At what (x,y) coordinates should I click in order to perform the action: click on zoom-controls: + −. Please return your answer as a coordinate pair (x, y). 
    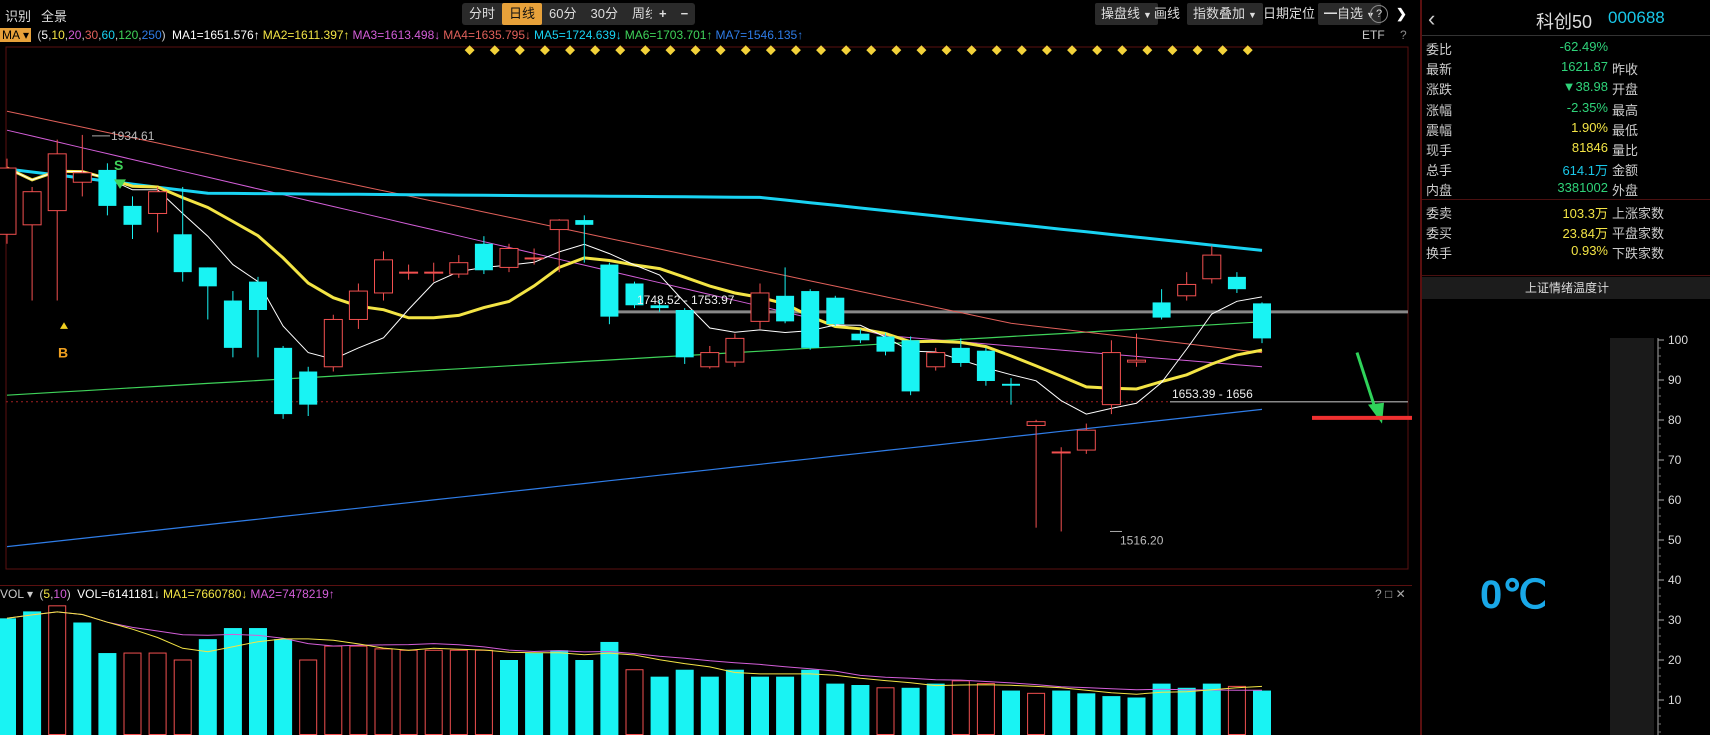
    Looking at the image, I should click on (674, 14).